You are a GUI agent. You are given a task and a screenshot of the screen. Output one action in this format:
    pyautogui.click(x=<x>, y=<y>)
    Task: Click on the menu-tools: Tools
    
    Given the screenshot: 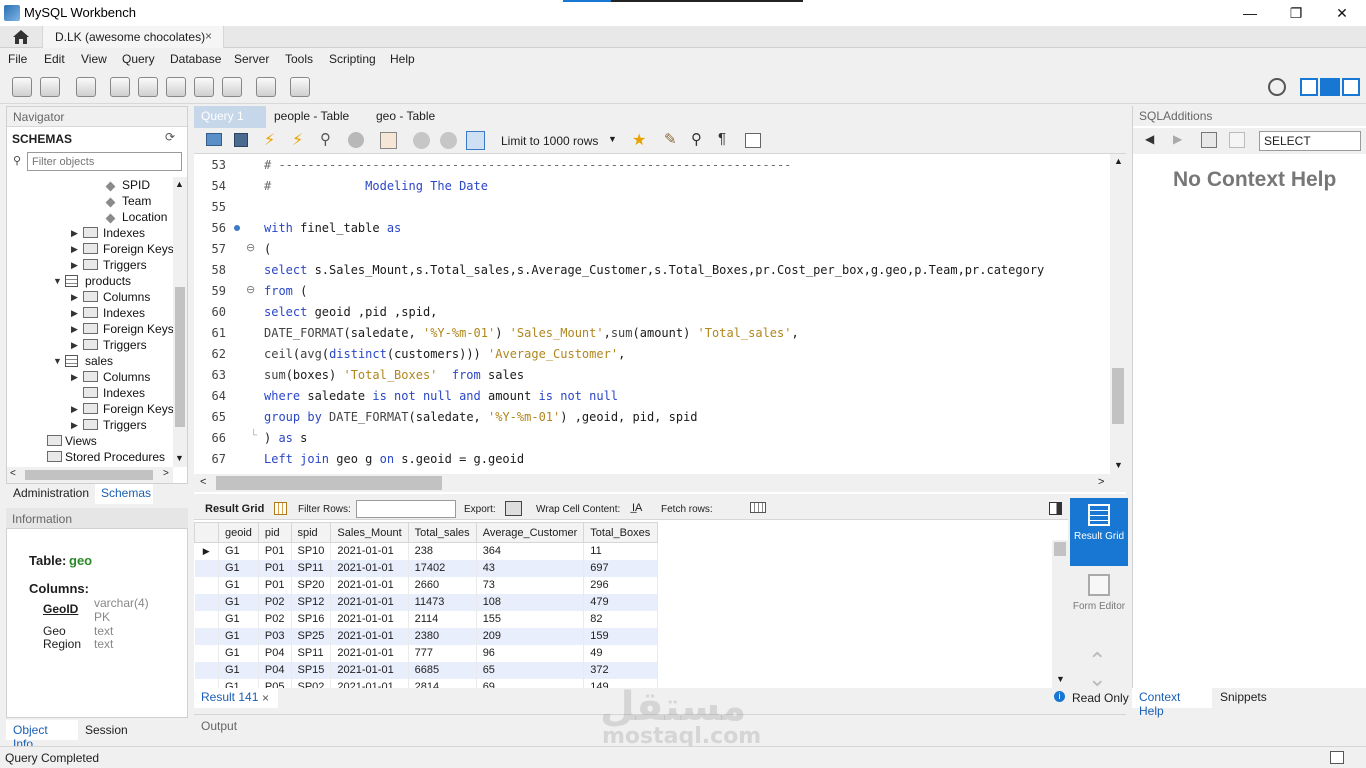 What is the action you would take?
    pyautogui.click(x=299, y=59)
    